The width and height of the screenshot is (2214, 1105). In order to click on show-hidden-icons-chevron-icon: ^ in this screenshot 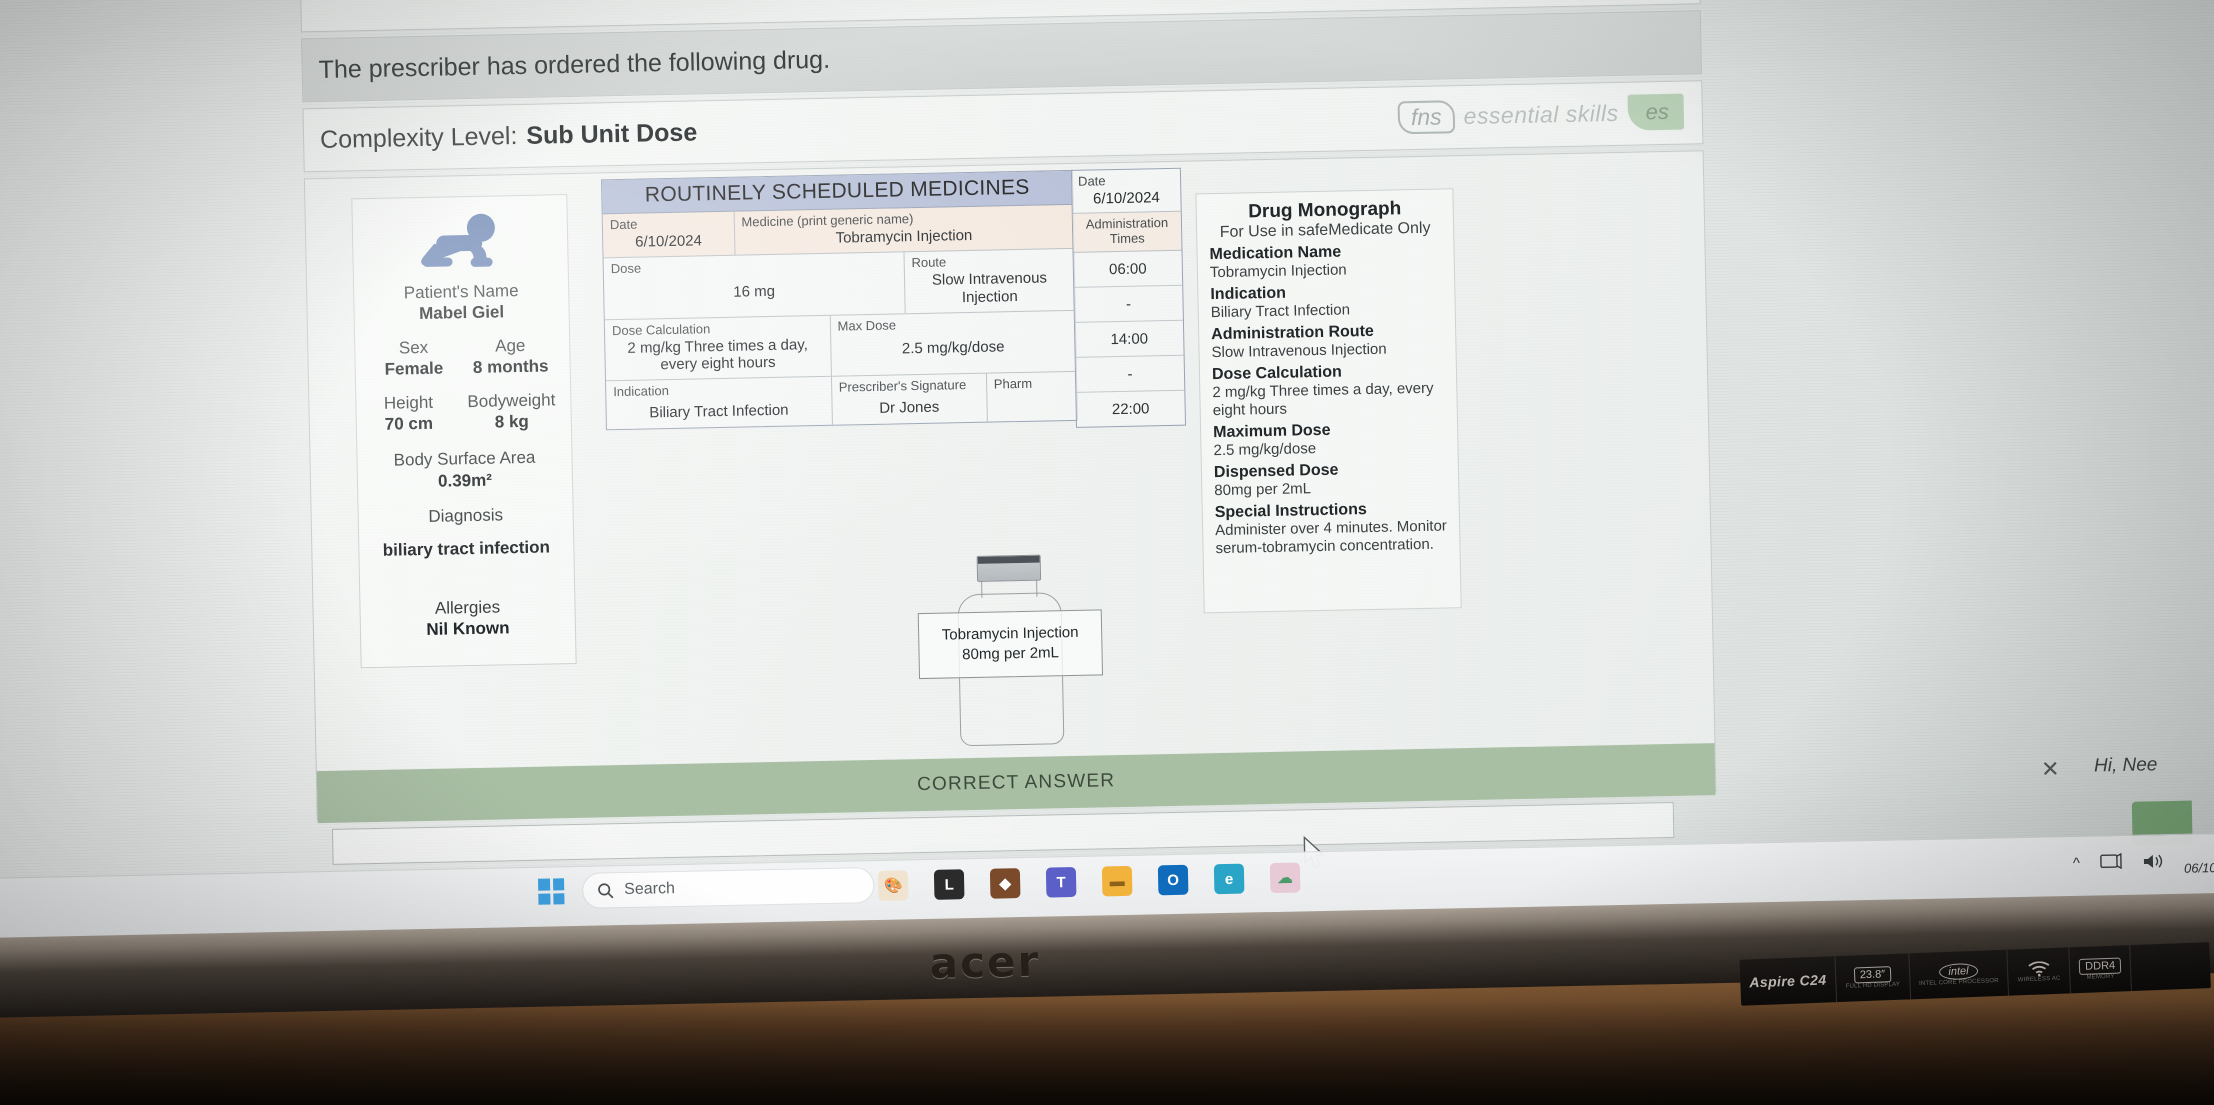, I will do `click(2076, 863)`.